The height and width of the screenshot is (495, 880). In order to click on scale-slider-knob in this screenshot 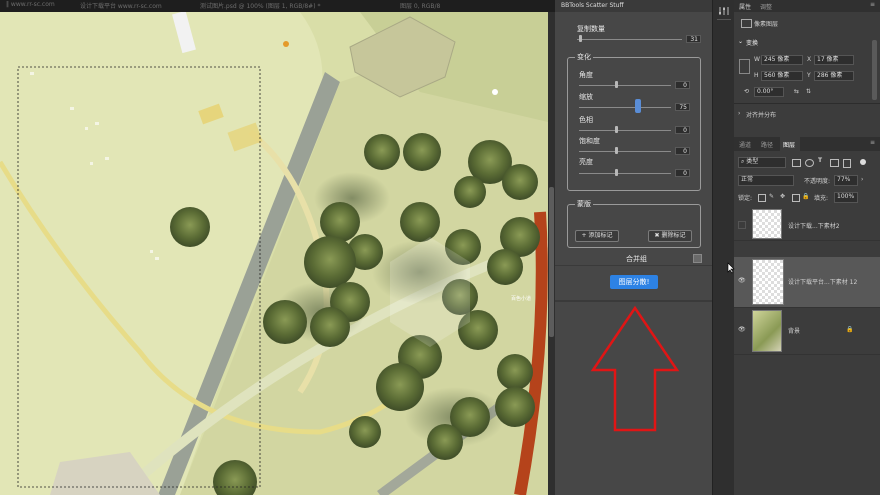, I will do `click(638, 106)`.